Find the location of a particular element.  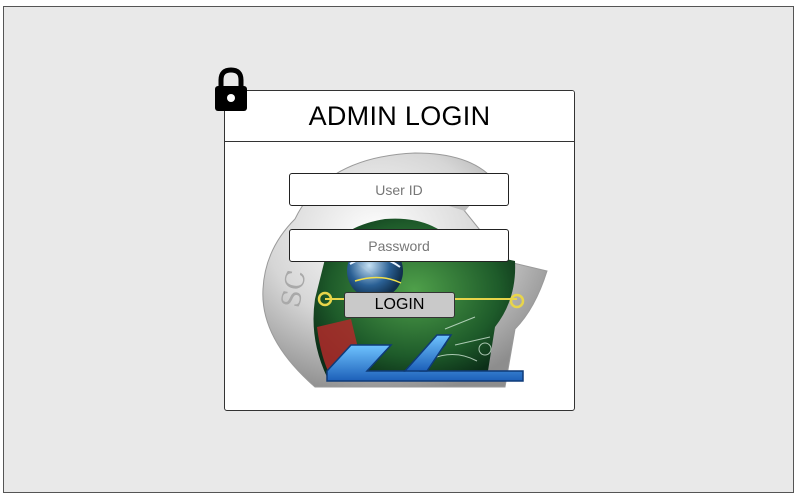

password-input is located at coordinates (399, 245).